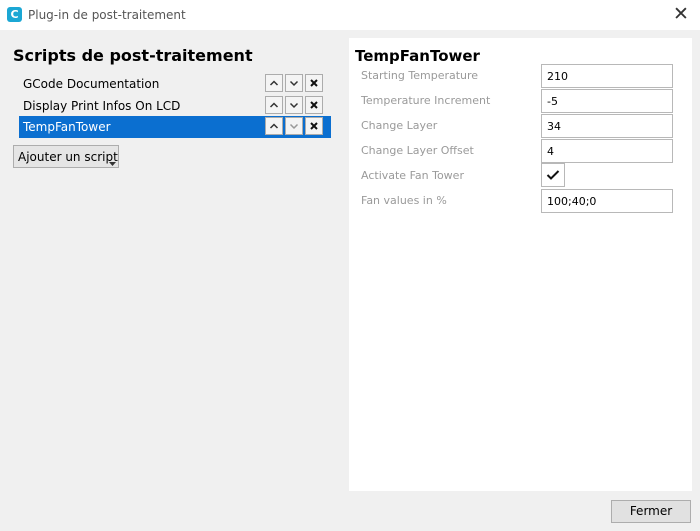  I want to click on script-item-display-print-infos: Display Print Infos On LCD, so click(175, 106).